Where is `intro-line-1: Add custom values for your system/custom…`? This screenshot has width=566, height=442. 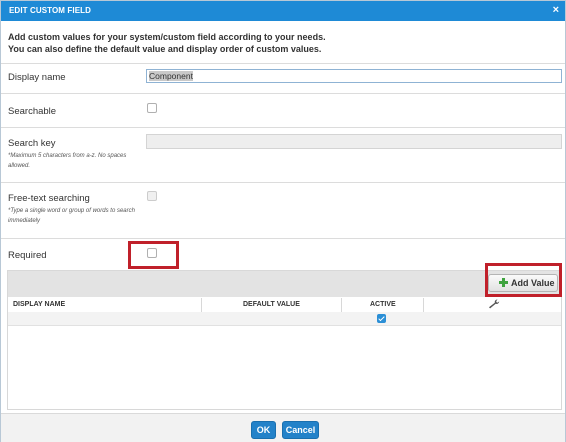 intro-line-1: Add custom values for your system/custom… is located at coordinates (167, 37).